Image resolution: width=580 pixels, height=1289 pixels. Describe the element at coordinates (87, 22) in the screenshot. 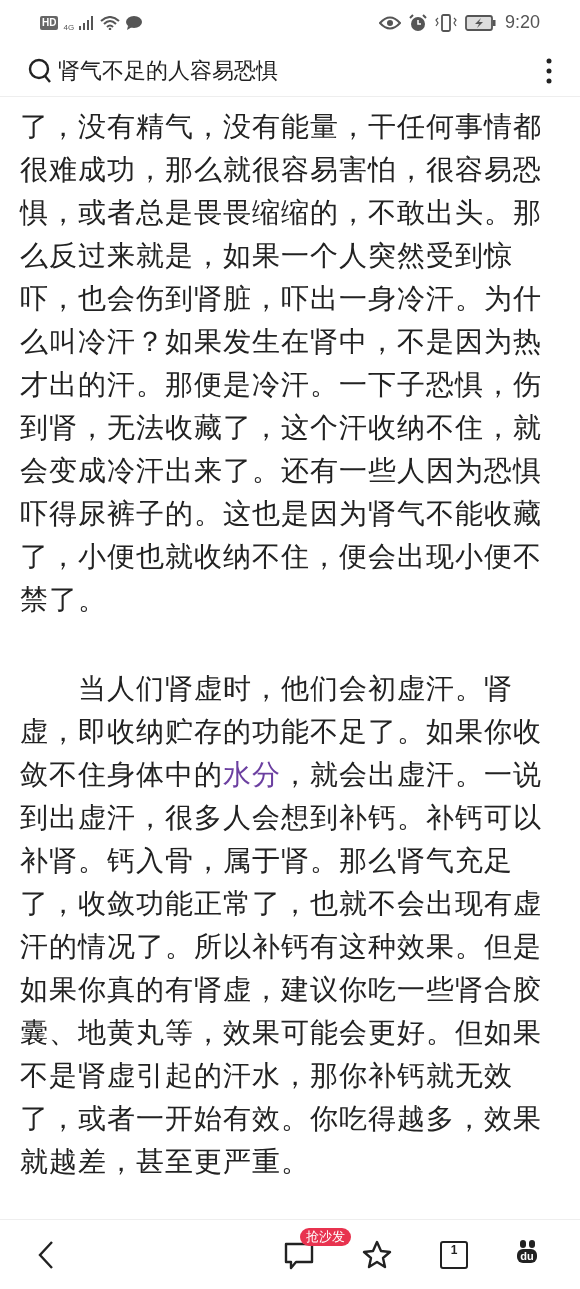

I see `signal-icon` at that location.